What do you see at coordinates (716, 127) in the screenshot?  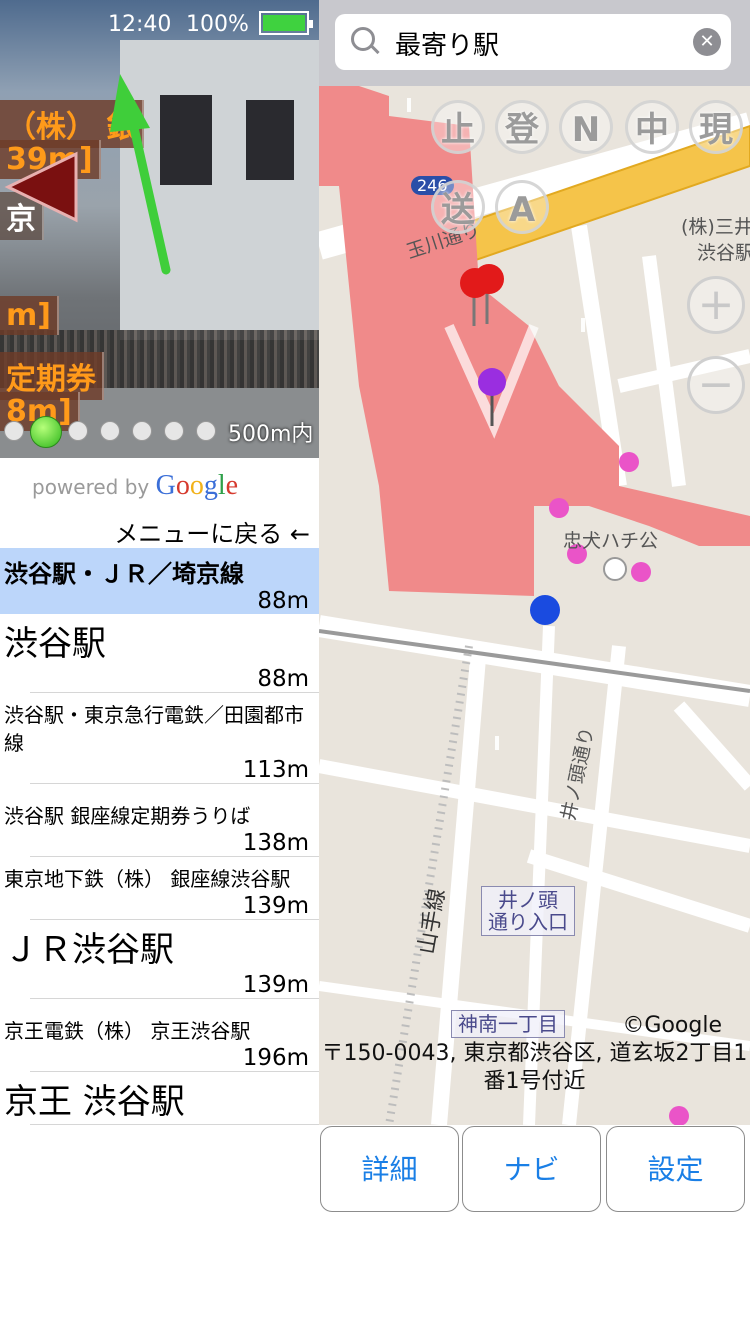 I see `current-location-button: 現` at bounding box center [716, 127].